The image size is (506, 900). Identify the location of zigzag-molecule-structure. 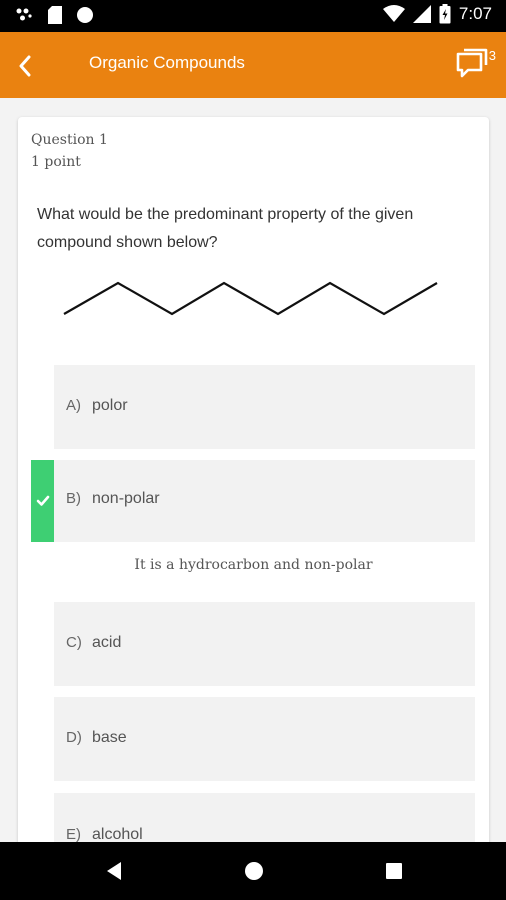
(250, 298).